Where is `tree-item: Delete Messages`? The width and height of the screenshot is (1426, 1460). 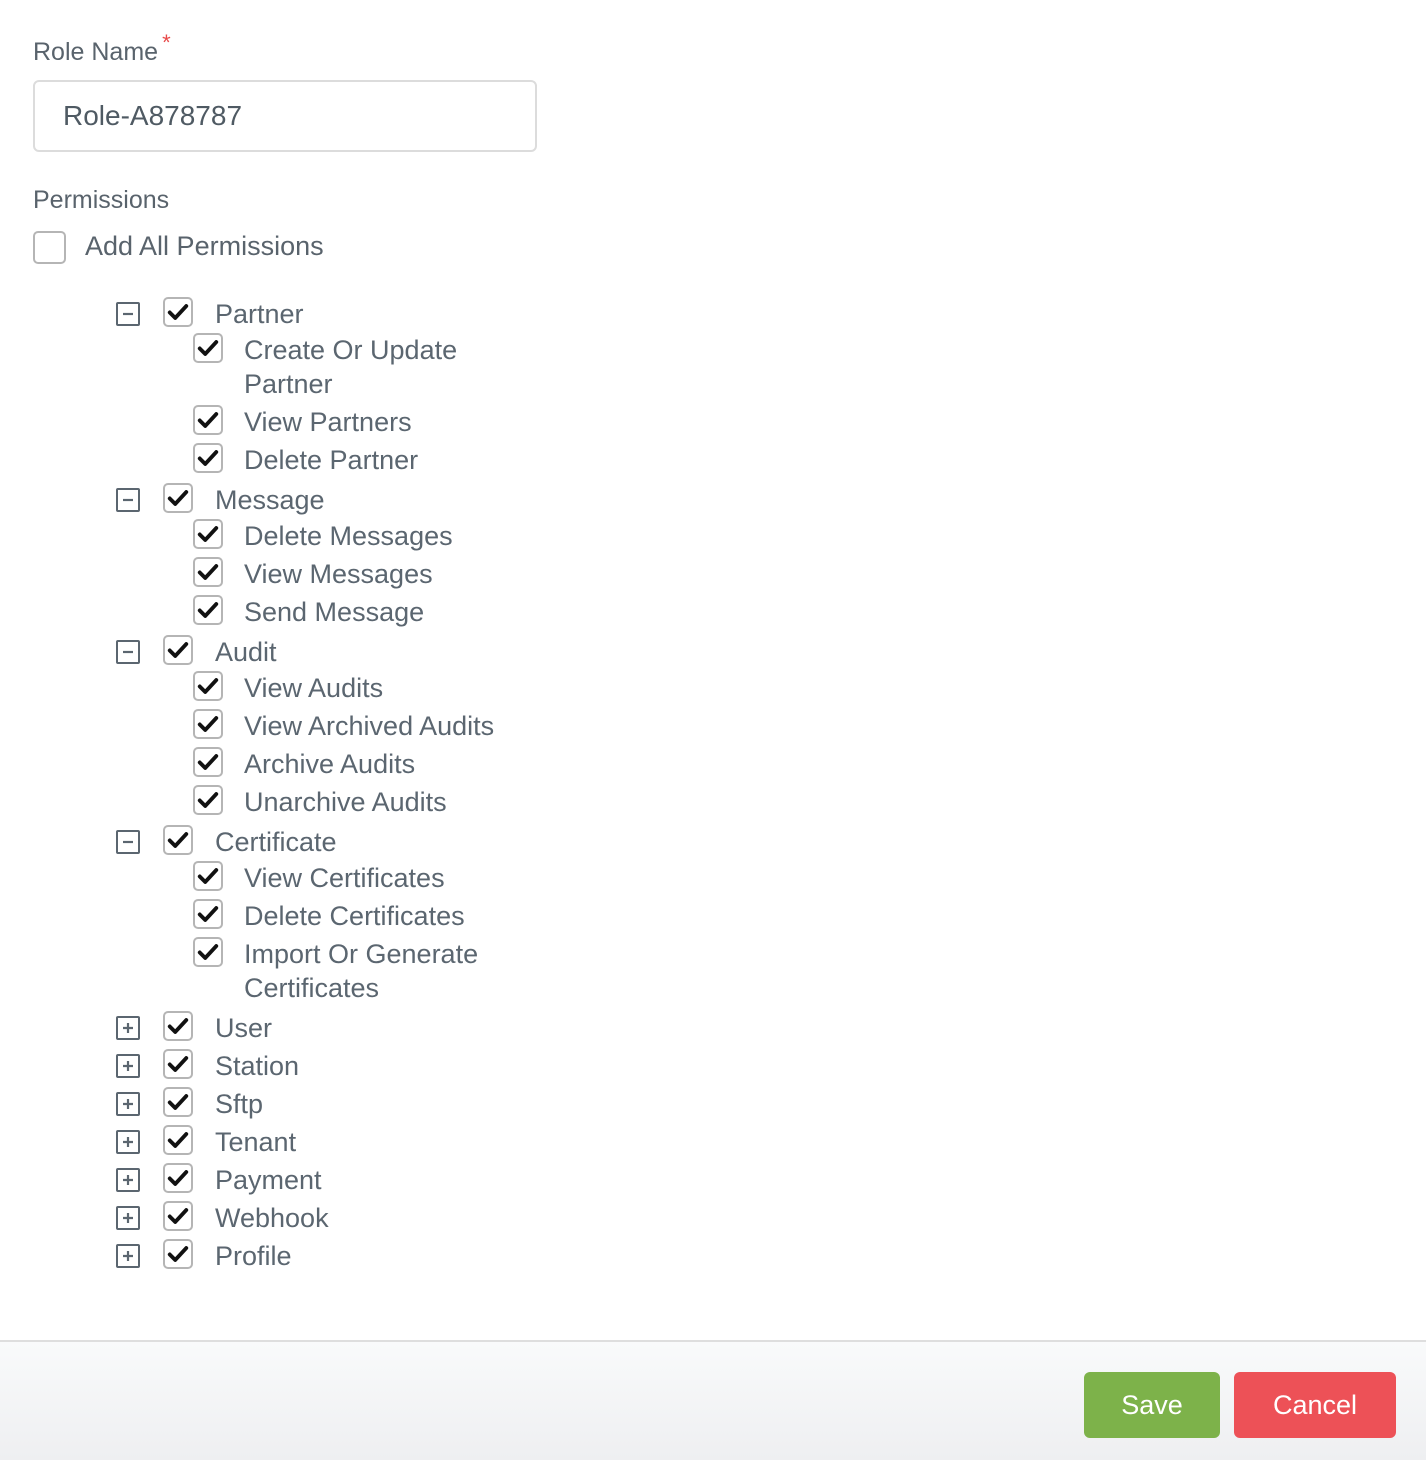 tree-item: Delete Messages is located at coordinates (283, 538).